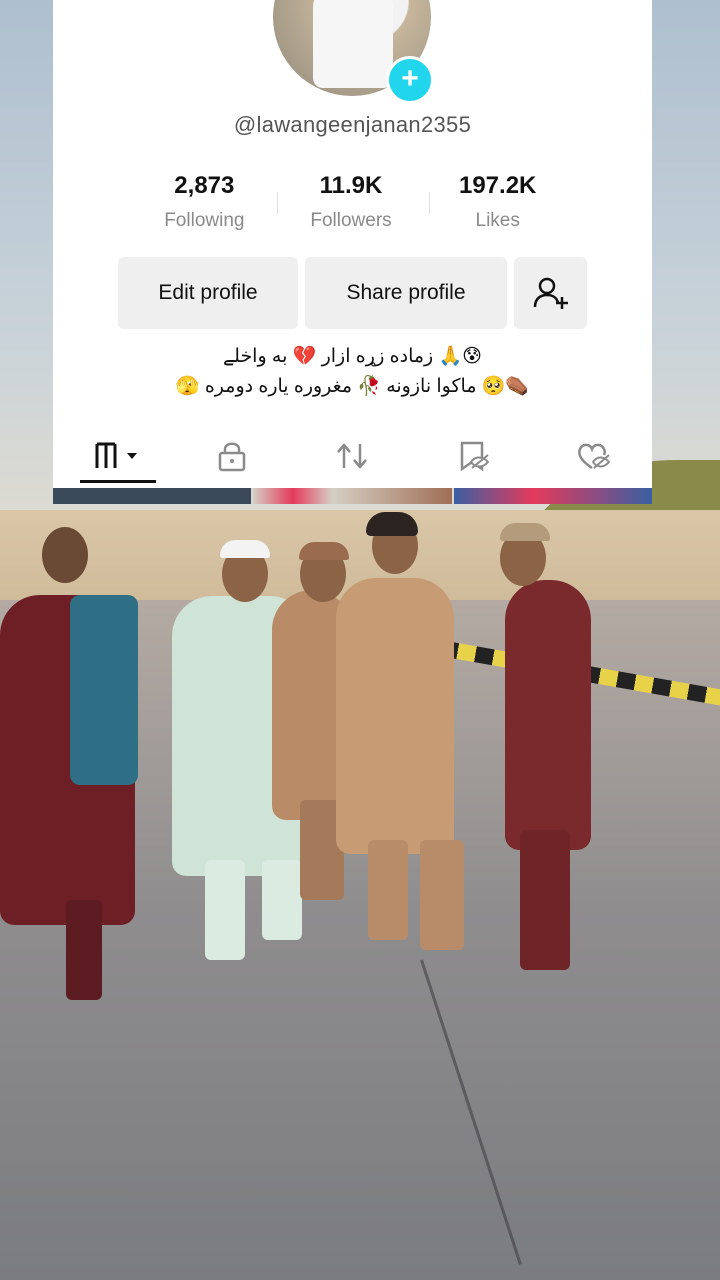  Describe the element at coordinates (497, 220) in the screenshot. I see `stat-label: Likes` at that location.